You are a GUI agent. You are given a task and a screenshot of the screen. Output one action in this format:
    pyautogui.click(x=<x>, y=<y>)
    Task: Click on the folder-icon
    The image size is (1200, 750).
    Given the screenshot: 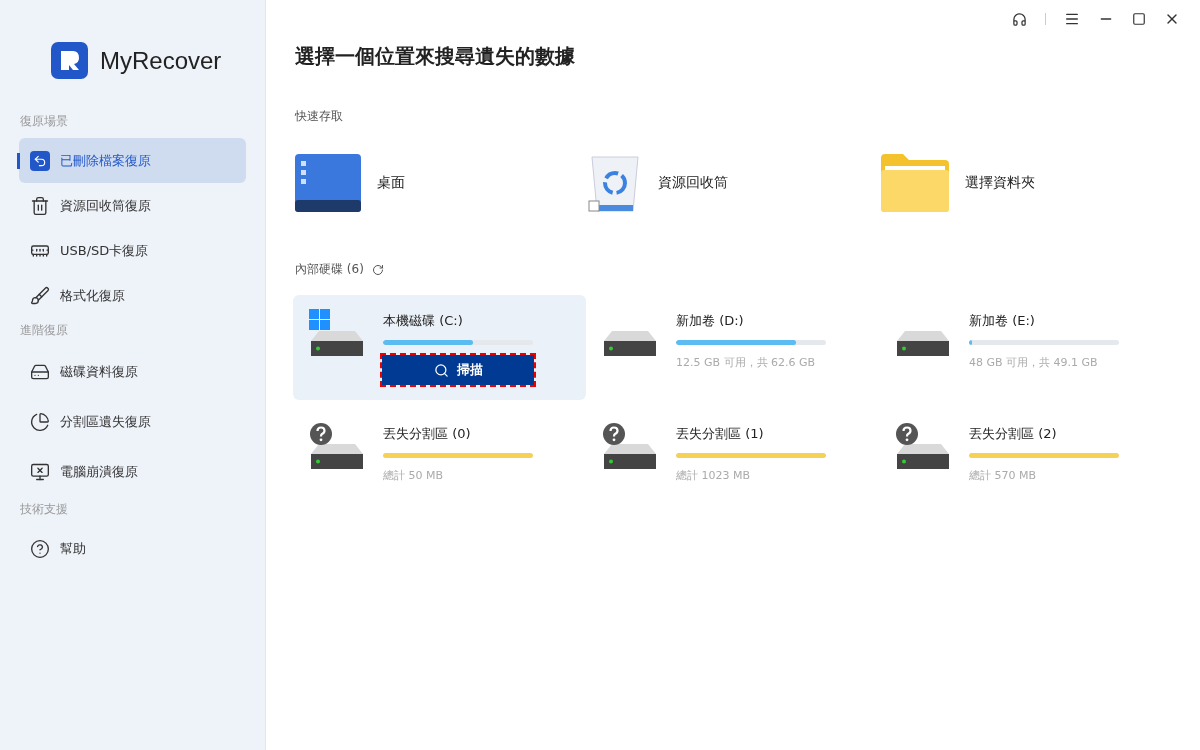 What is the action you would take?
    pyautogui.click(x=915, y=183)
    